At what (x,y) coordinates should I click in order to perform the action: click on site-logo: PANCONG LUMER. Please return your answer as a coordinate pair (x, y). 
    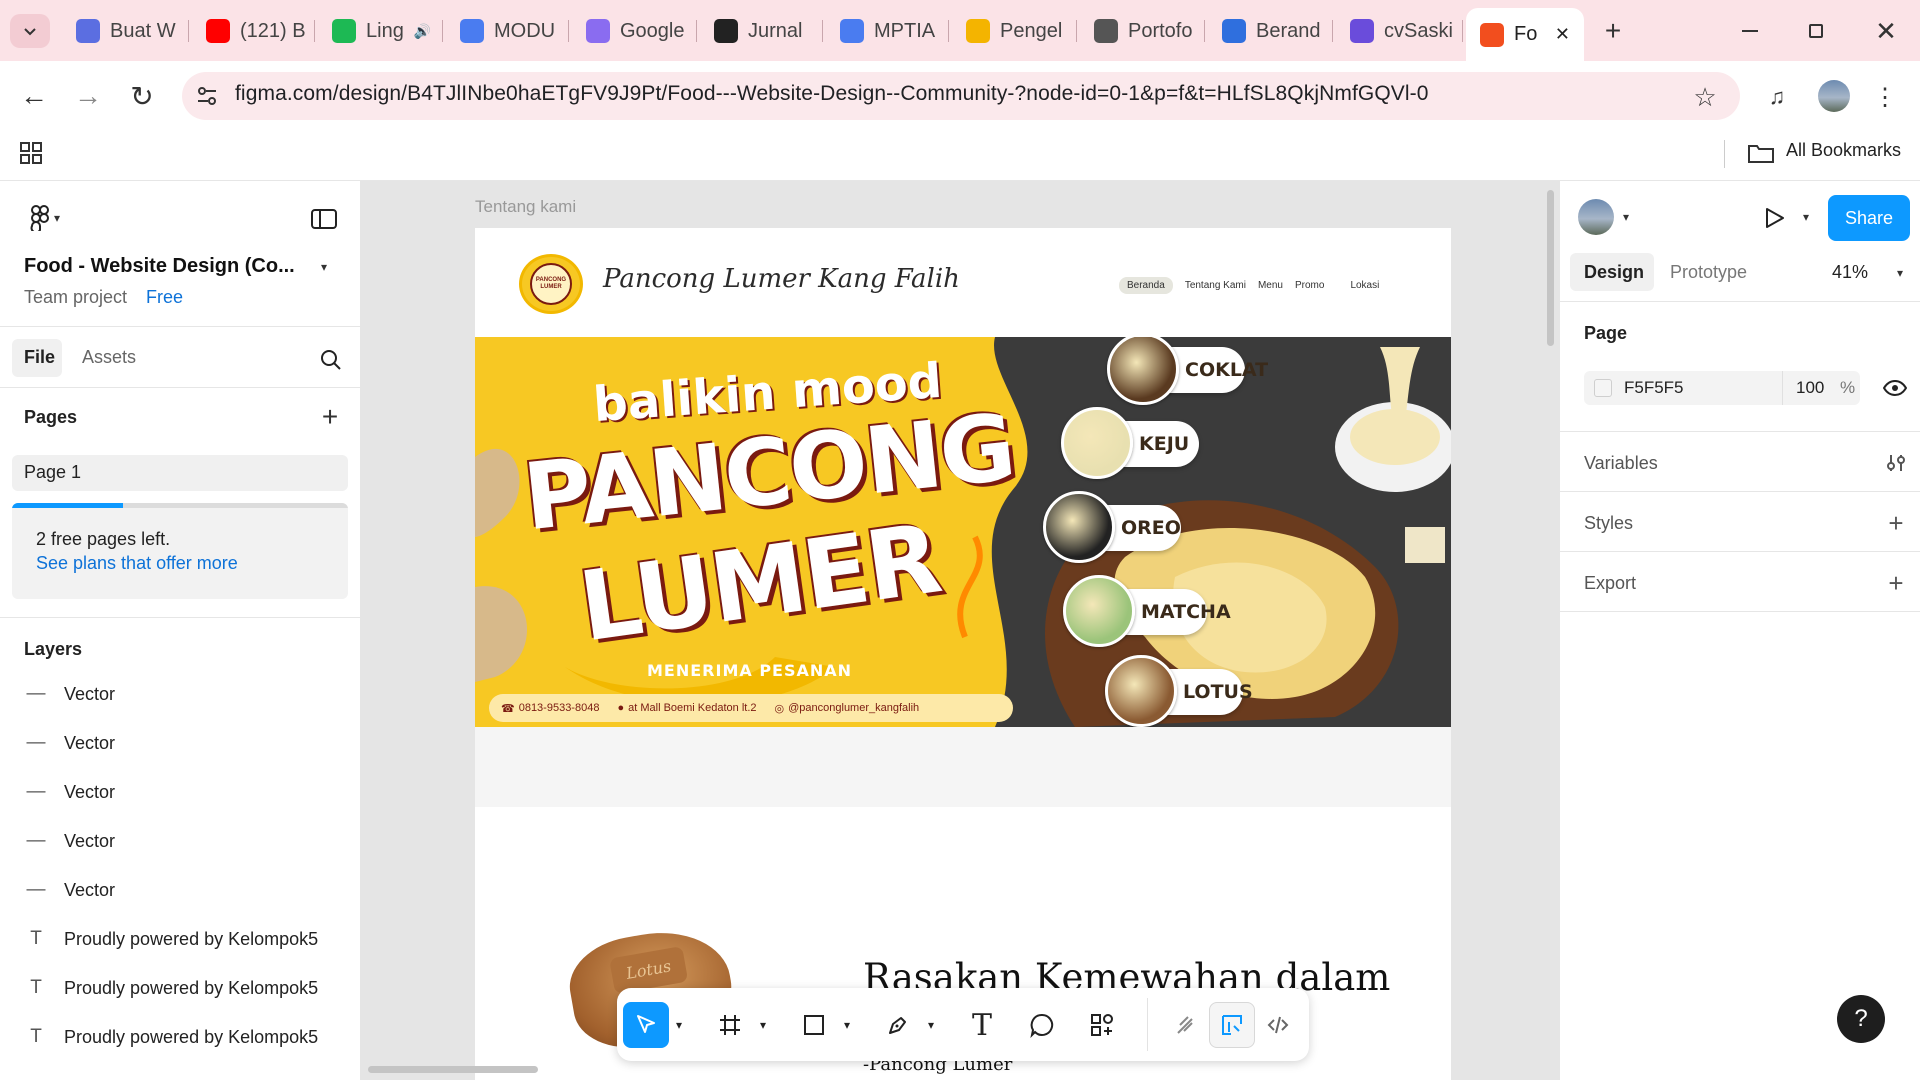
    Looking at the image, I should click on (551, 284).